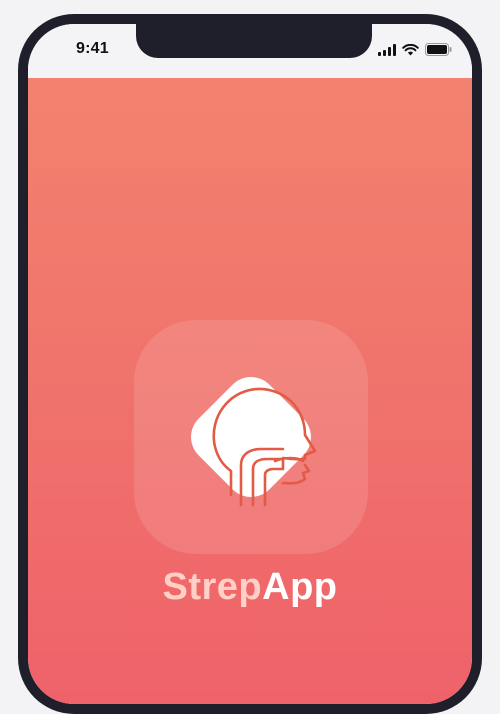  I want to click on status-time: 9:41, so click(92, 48).